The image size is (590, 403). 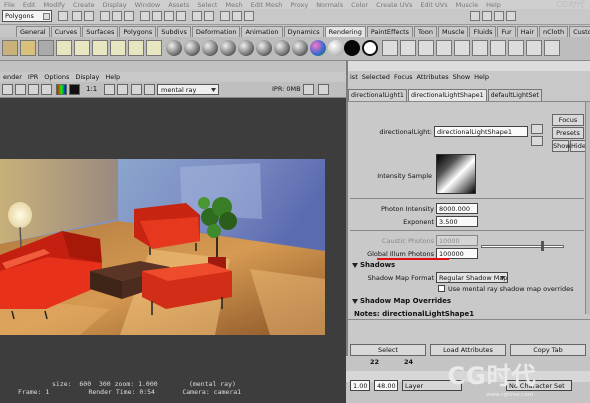 What do you see at coordinates (498, 48) in the screenshot?
I see `light-linking-icon` at bounding box center [498, 48].